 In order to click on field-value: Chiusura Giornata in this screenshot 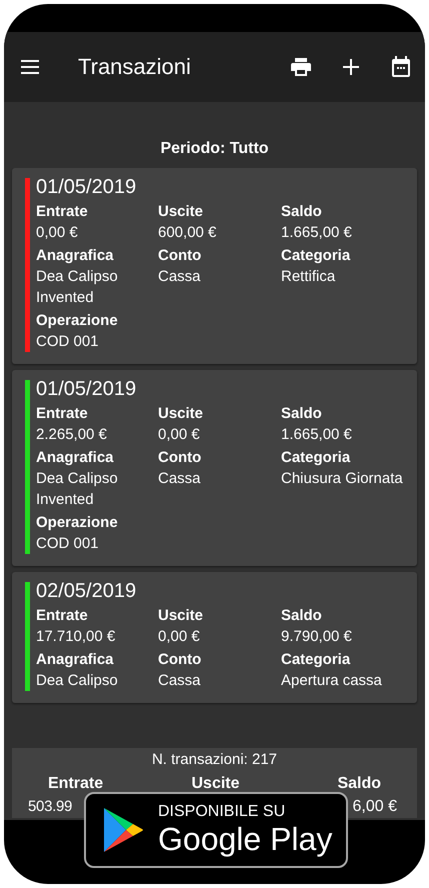, I will do `click(342, 479)`.